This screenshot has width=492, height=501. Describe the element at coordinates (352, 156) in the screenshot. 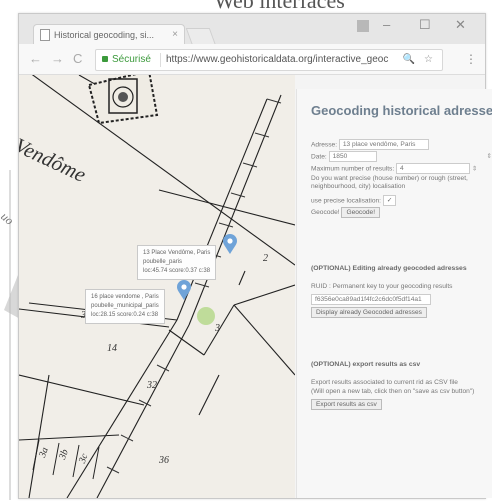

I see `date-input: 1850` at that location.